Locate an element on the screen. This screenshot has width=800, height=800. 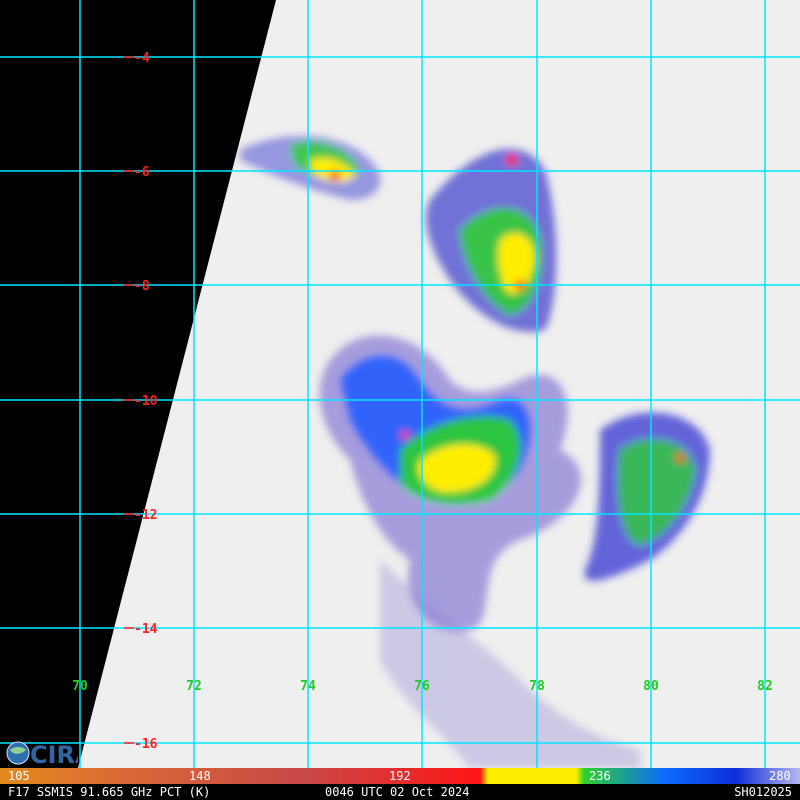
longitude-label: 70 is located at coordinates (80, 686).